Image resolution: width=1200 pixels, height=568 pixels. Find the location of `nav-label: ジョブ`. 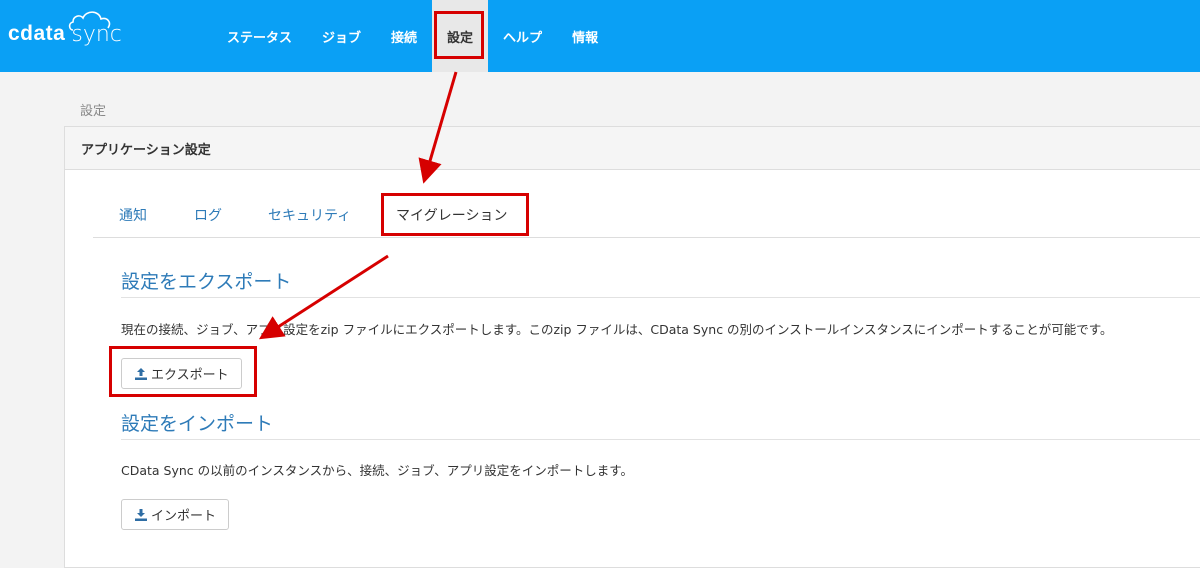

nav-label: ジョブ is located at coordinates (342, 38).